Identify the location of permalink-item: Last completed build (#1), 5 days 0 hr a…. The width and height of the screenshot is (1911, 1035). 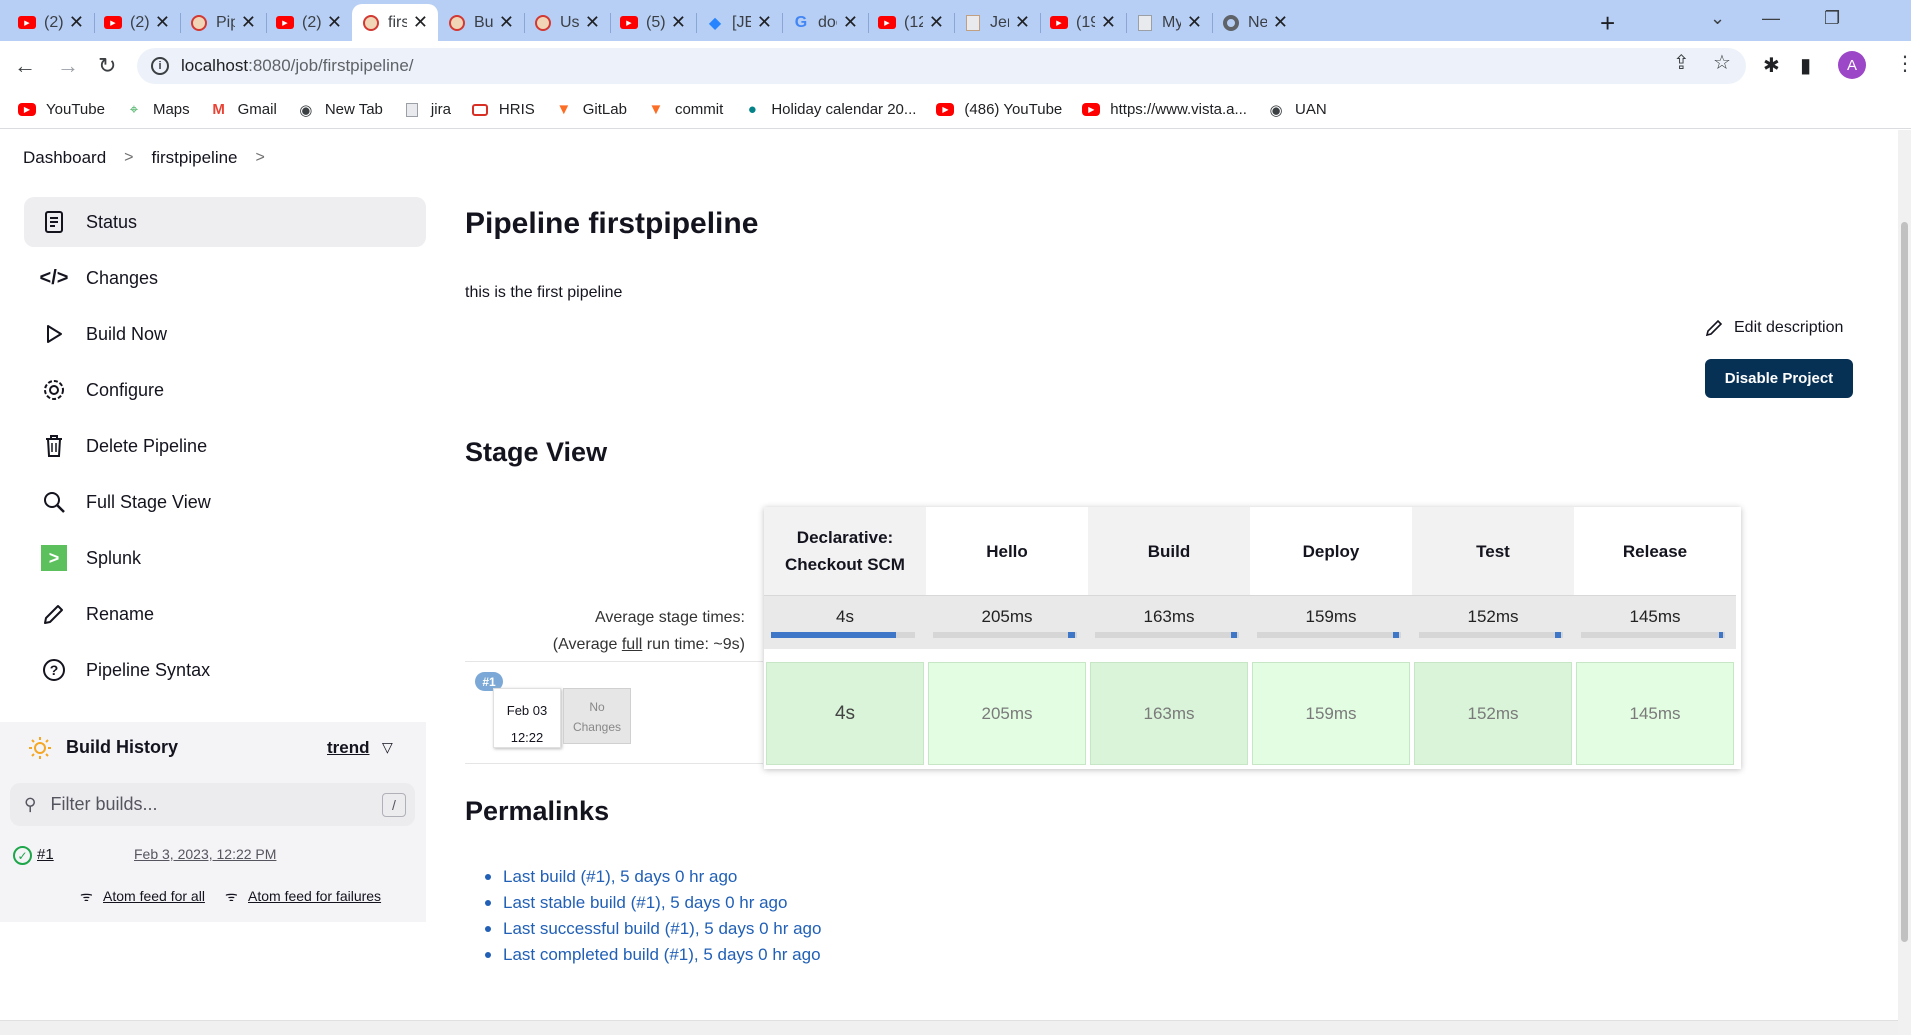
(660, 955).